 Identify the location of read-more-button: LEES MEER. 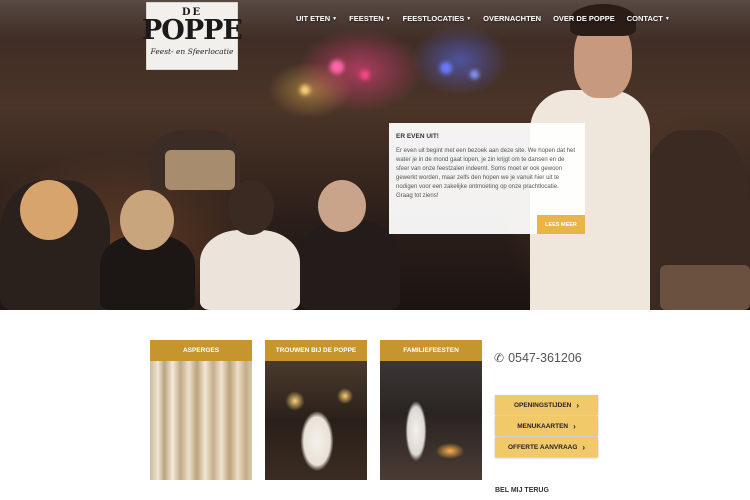
(561, 224).